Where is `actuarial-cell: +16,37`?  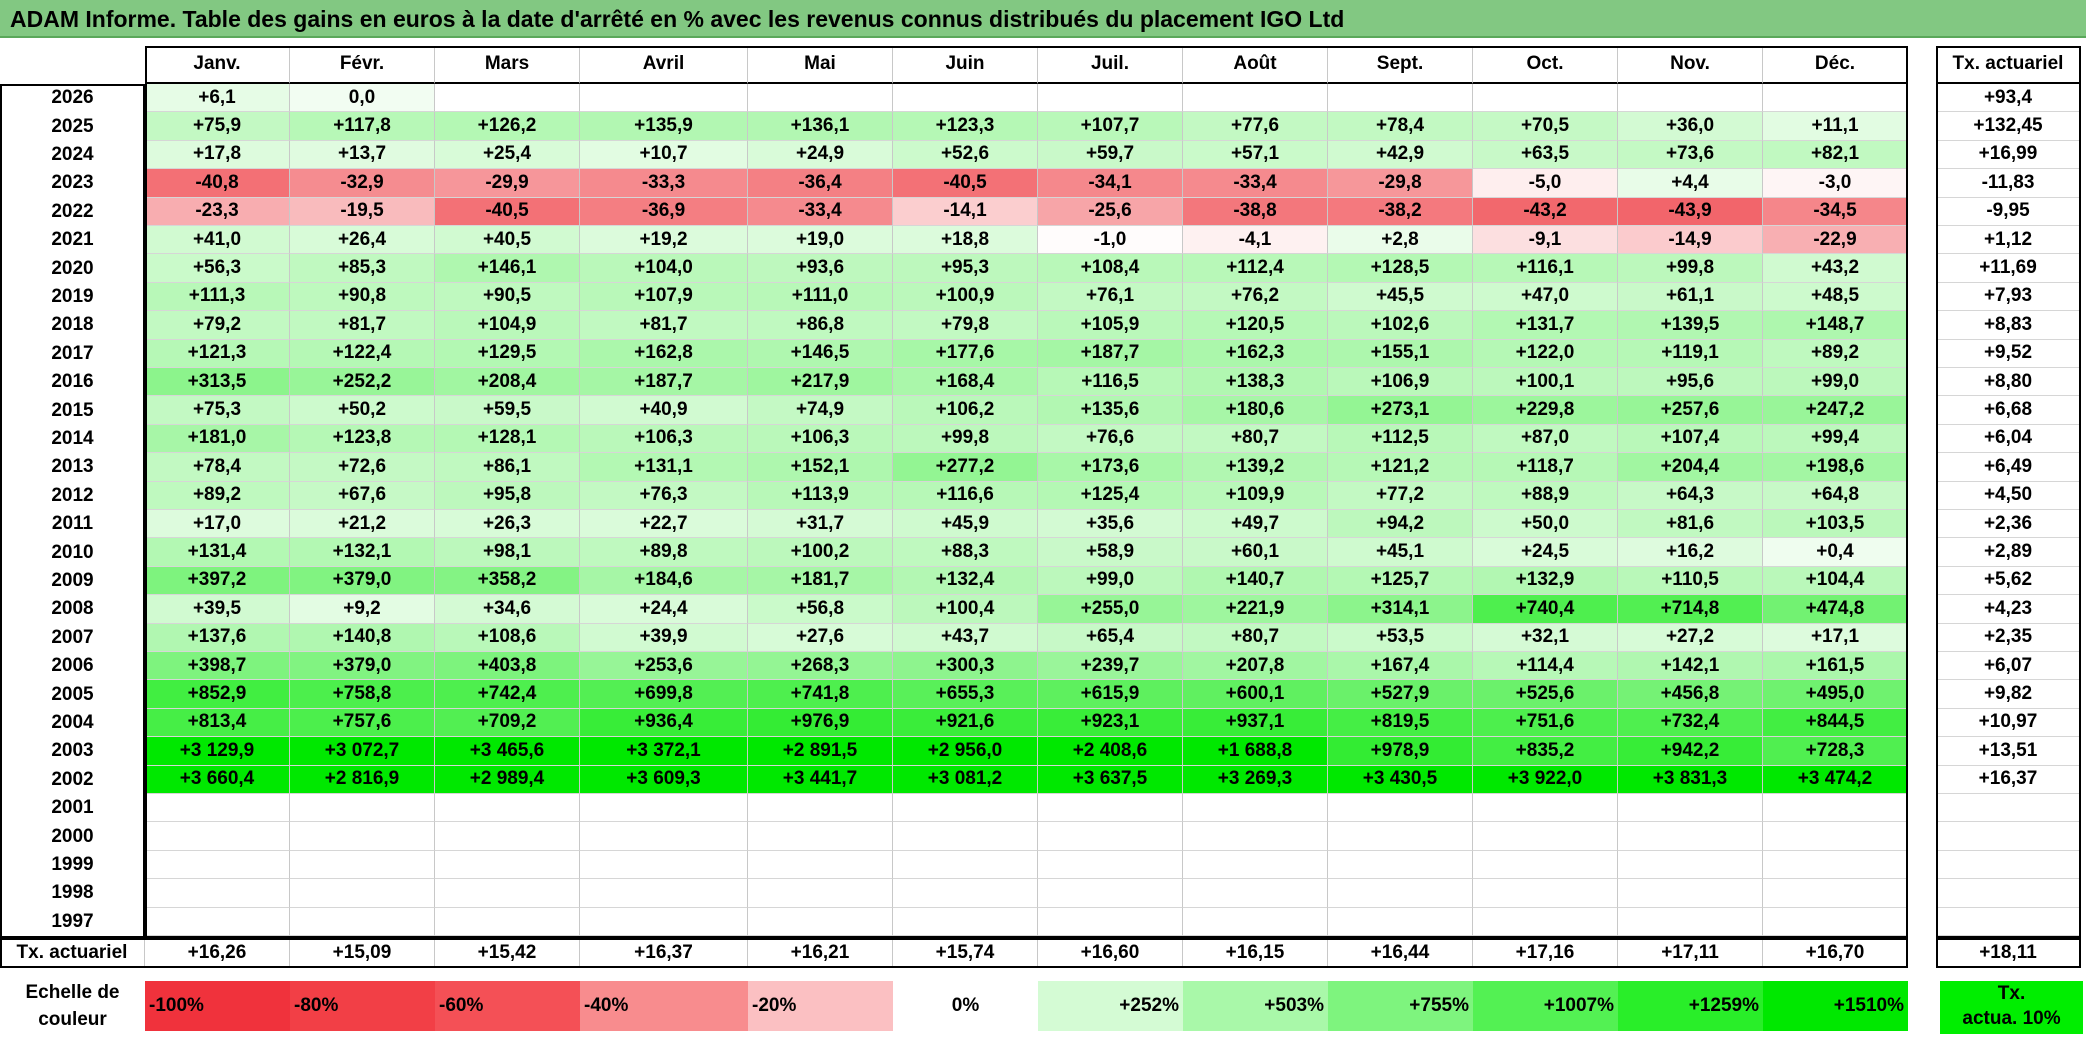 actuarial-cell: +16,37 is located at coordinates (2008, 779).